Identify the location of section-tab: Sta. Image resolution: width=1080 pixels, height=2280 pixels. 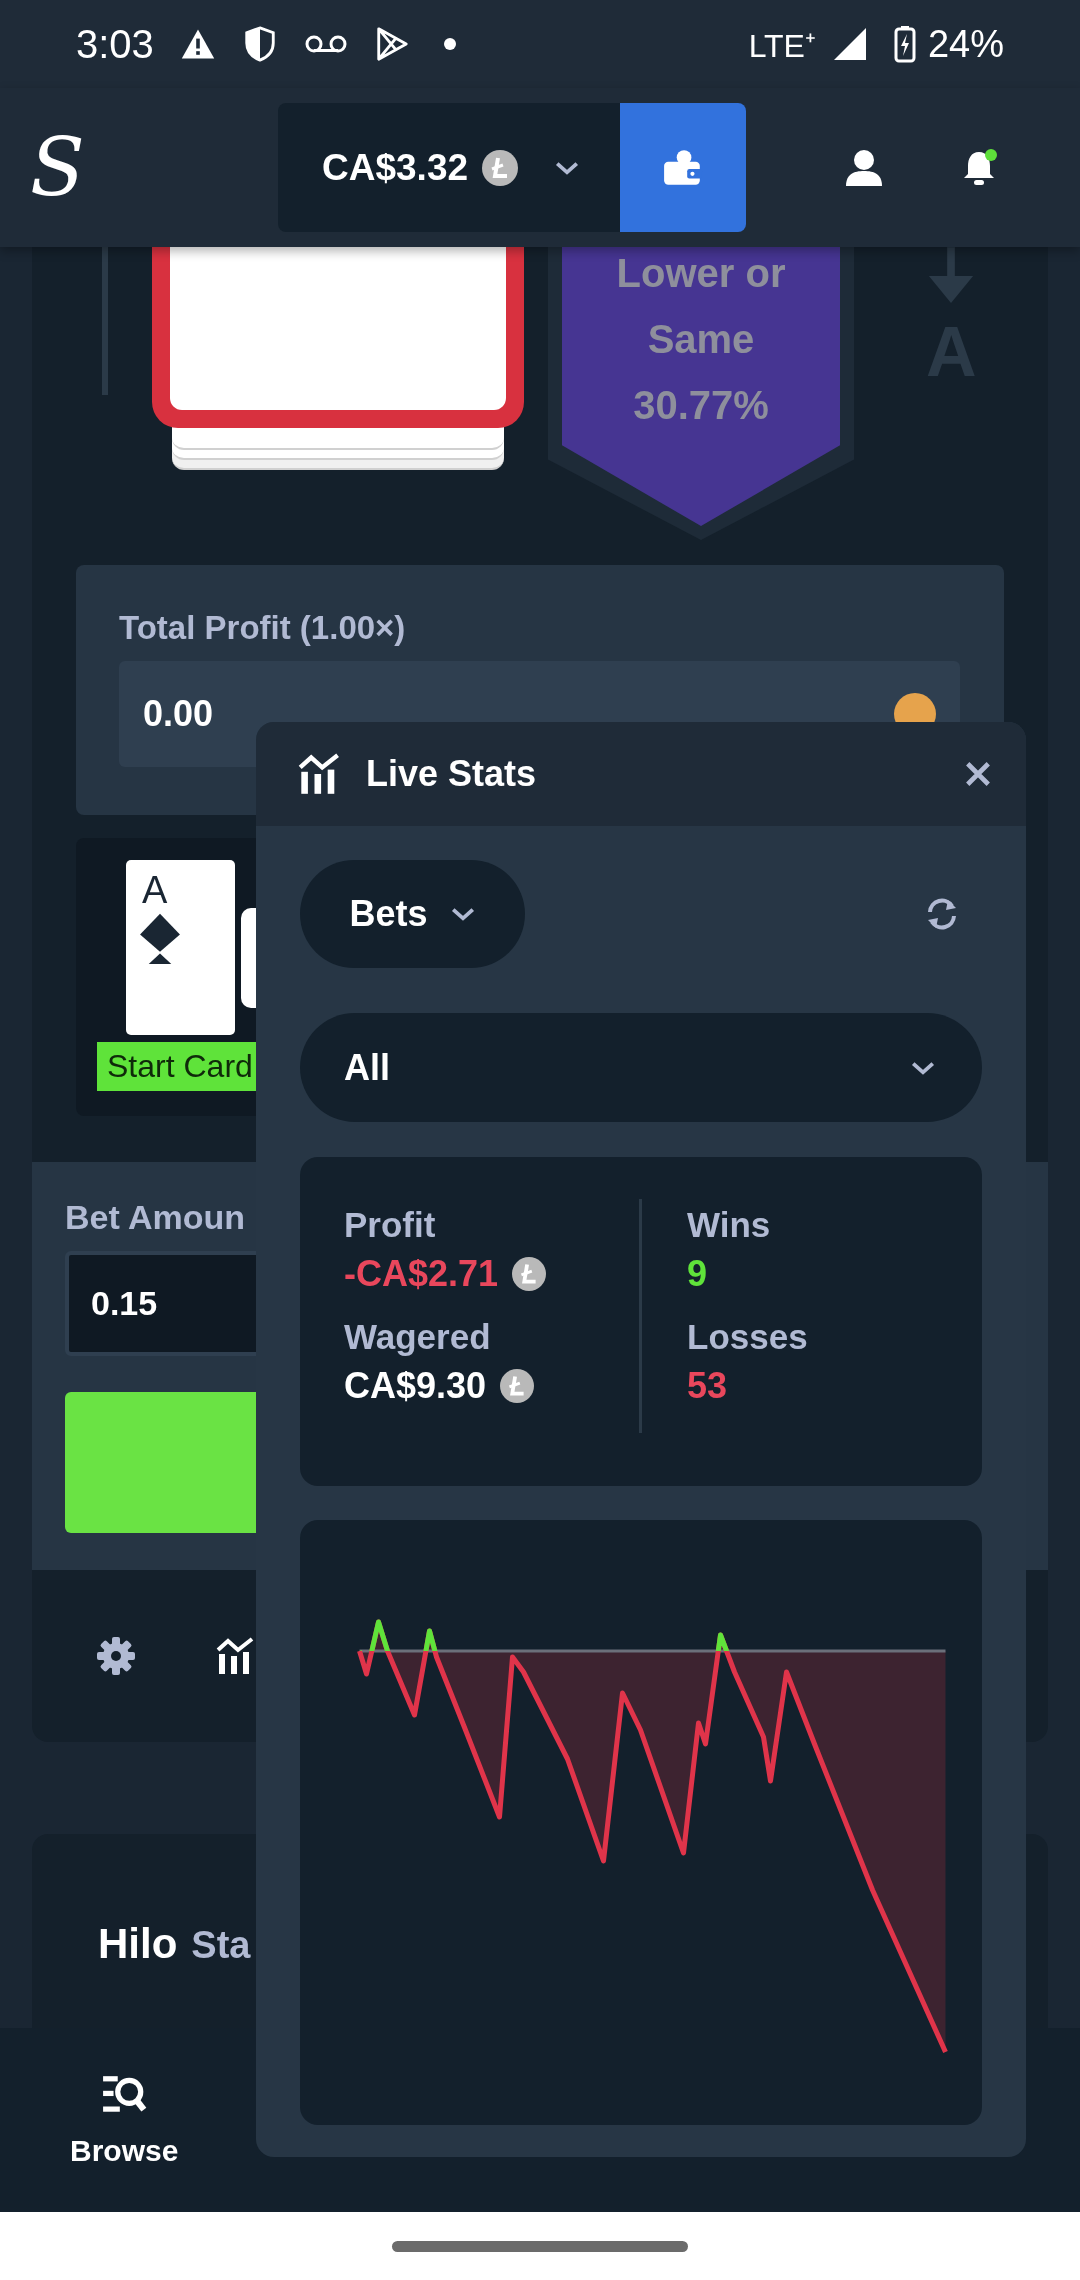
(221, 1945).